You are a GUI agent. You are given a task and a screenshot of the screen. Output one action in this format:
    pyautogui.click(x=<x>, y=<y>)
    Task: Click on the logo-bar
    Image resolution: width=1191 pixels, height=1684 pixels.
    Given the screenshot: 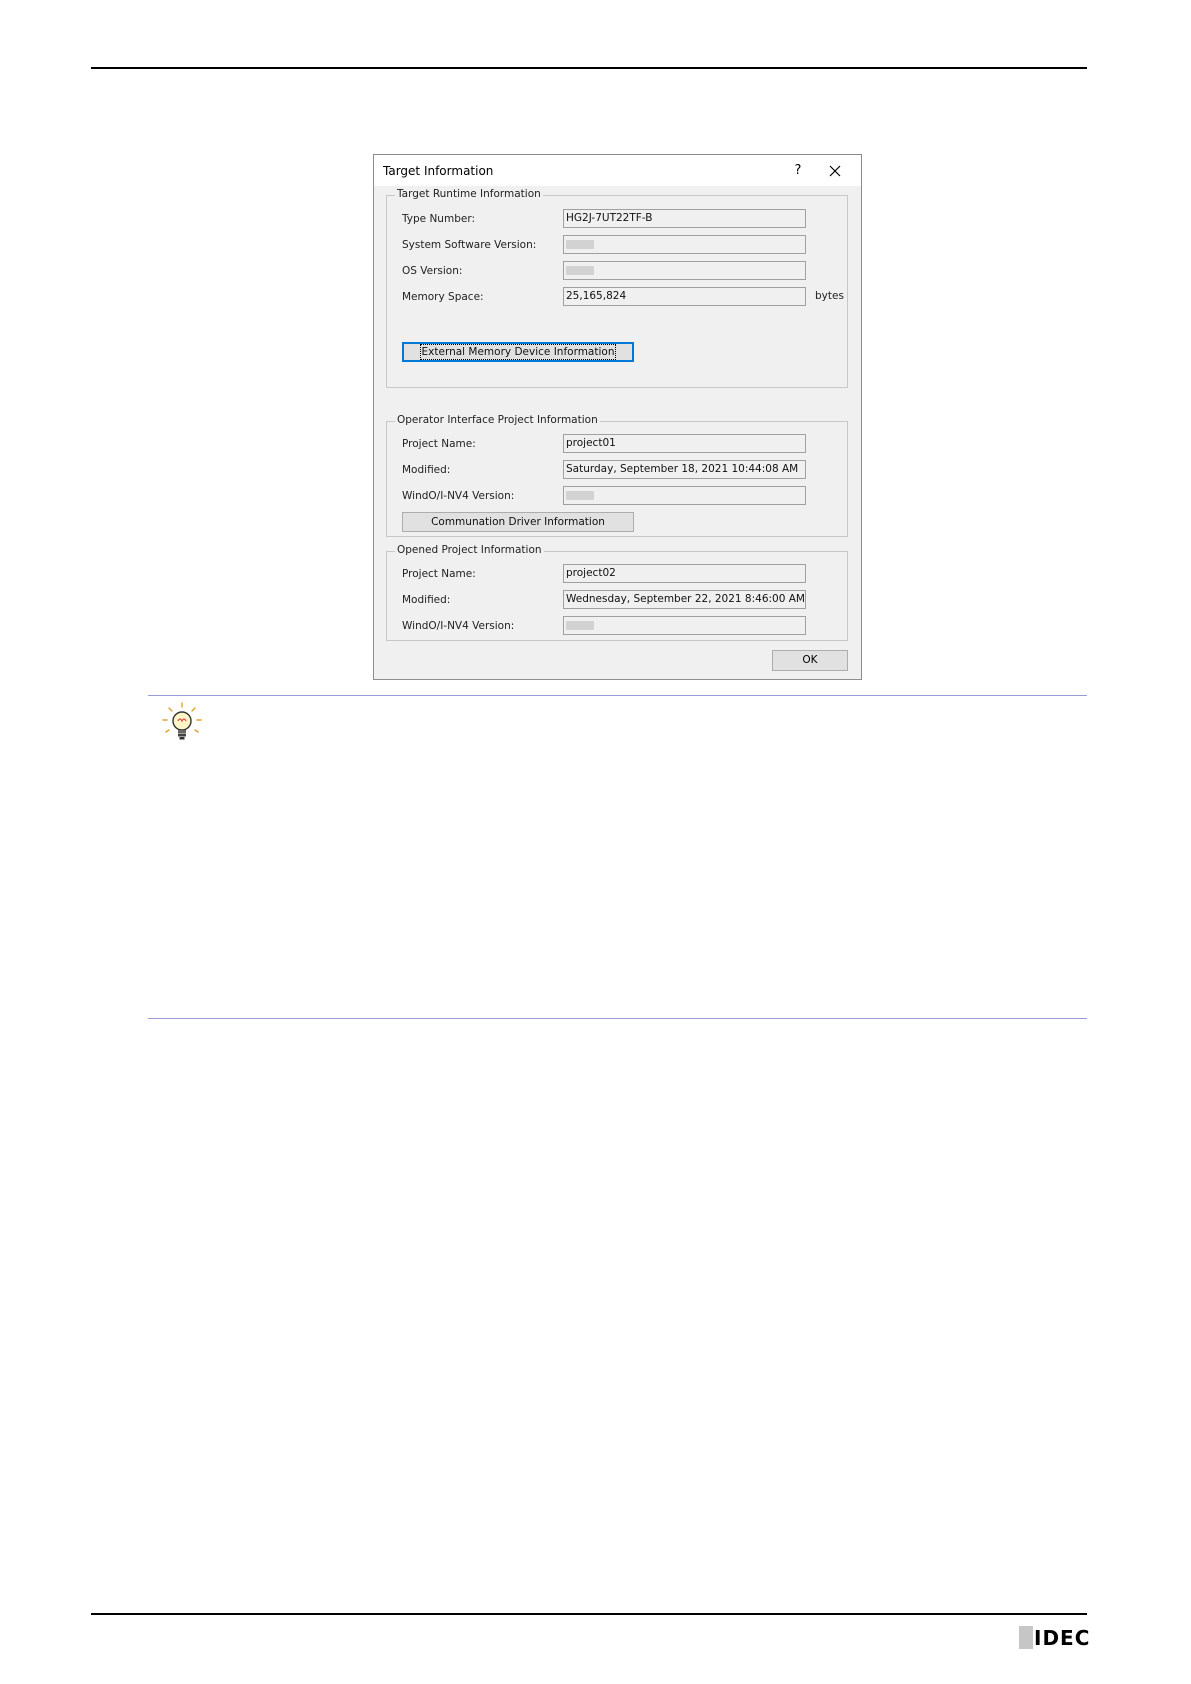 What is the action you would take?
    pyautogui.click(x=1026, y=1637)
    